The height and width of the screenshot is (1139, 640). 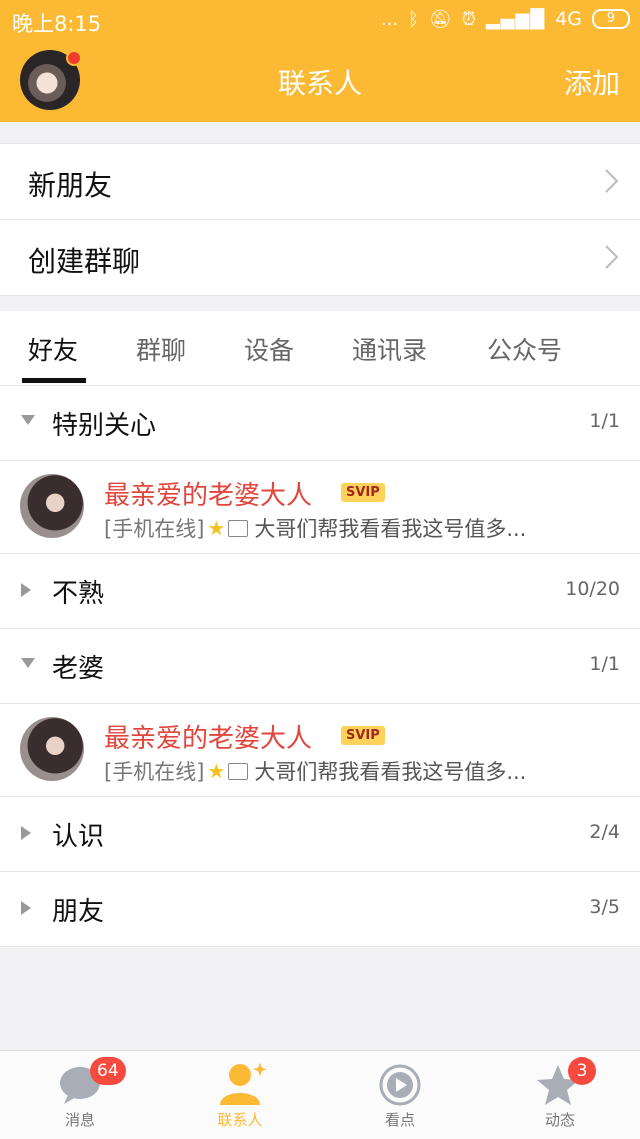 I want to click on create-group-label: 创建群聊, so click(x=84, y=261).